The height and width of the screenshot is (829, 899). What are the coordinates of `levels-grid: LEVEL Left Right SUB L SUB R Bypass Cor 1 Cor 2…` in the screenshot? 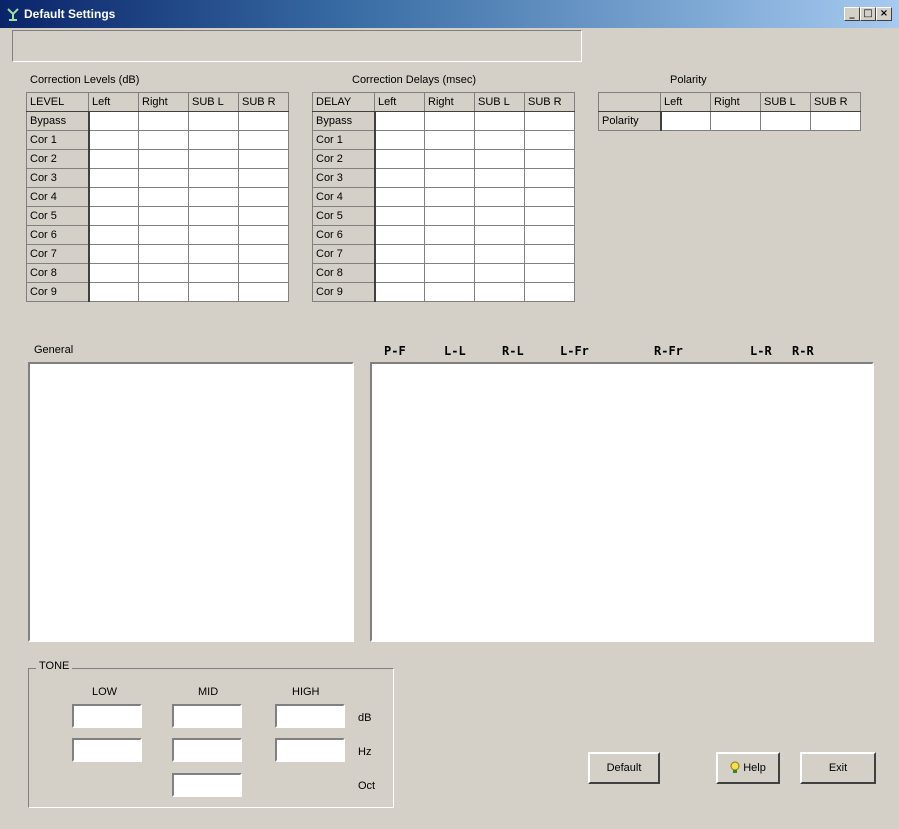 It's located at (157, 197).